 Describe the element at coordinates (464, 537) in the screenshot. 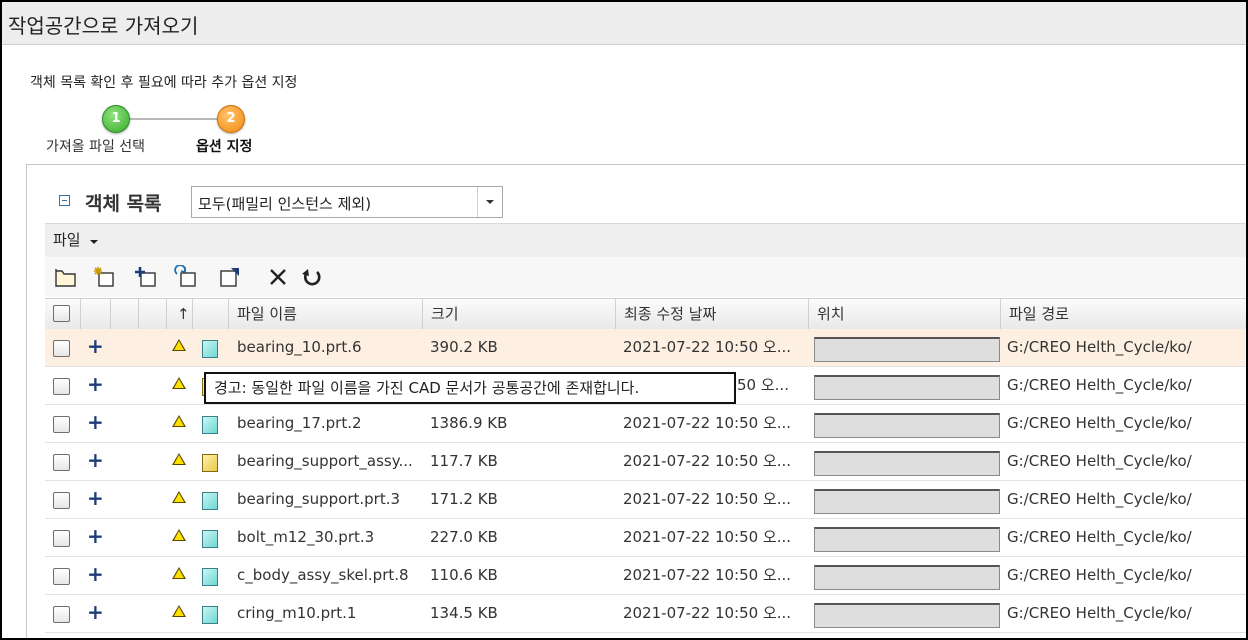

I see `file-size: 227.0 KB` at that location.